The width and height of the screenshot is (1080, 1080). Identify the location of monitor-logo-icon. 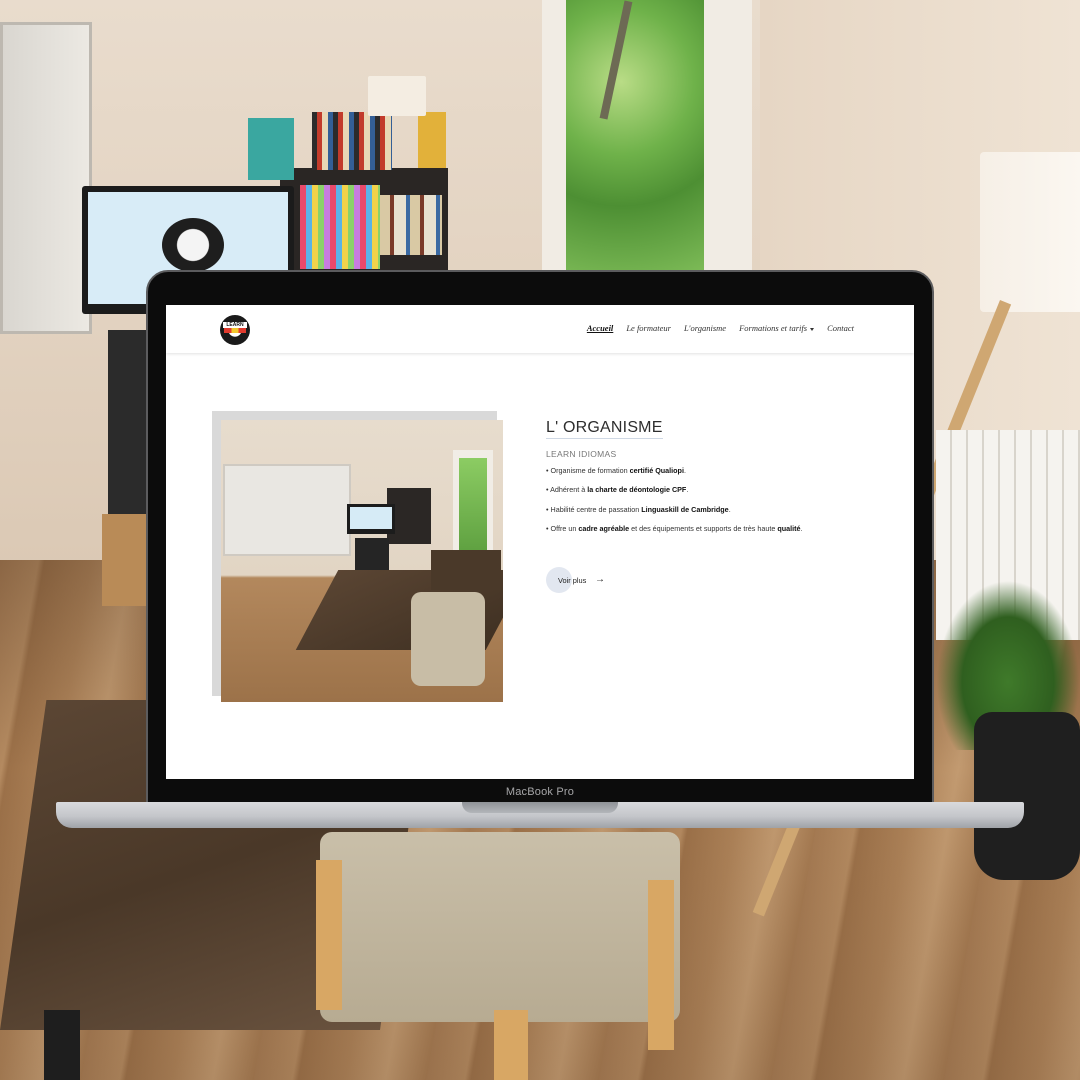
(193, 245).